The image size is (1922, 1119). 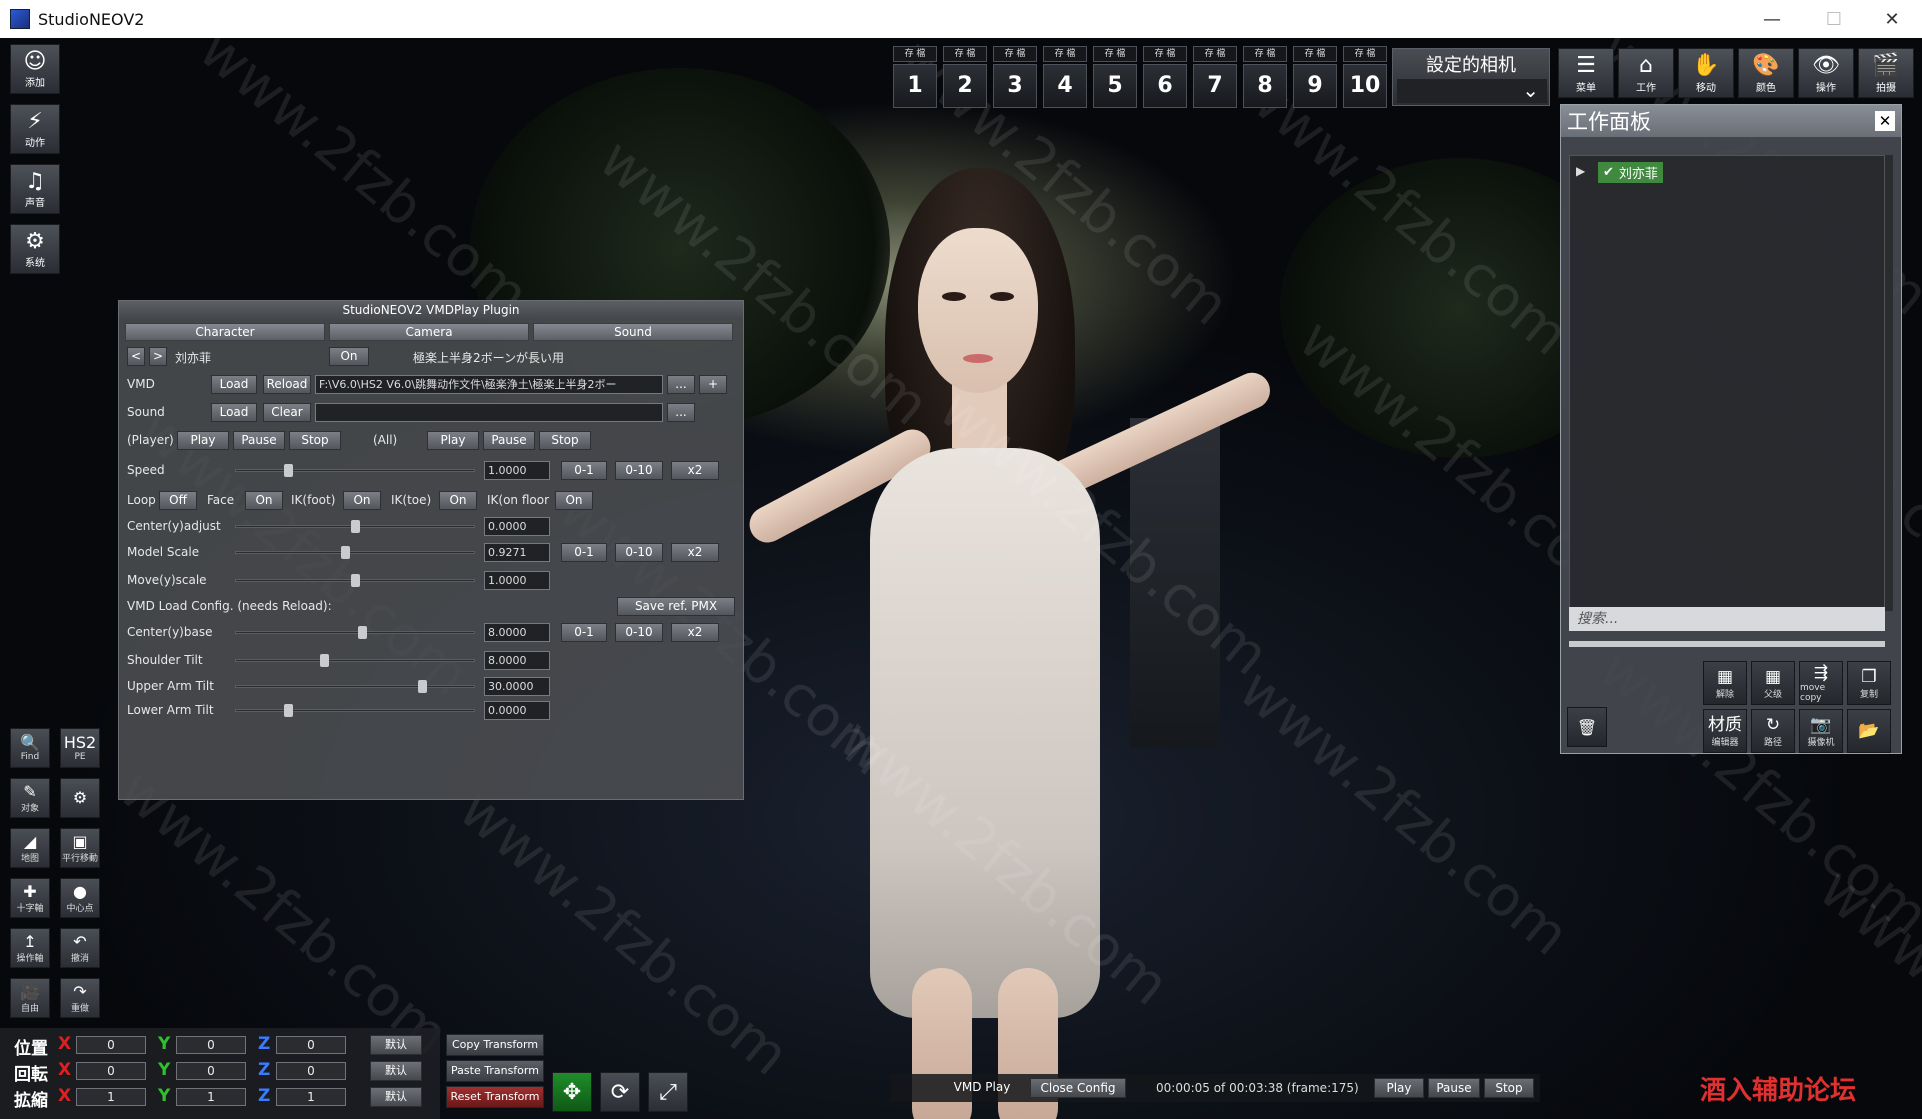 What do you see at coordinates (1725, 683) in the screenshot?
I see `unlink-button: ▦ 解除` at bounding box center [1725, 683].